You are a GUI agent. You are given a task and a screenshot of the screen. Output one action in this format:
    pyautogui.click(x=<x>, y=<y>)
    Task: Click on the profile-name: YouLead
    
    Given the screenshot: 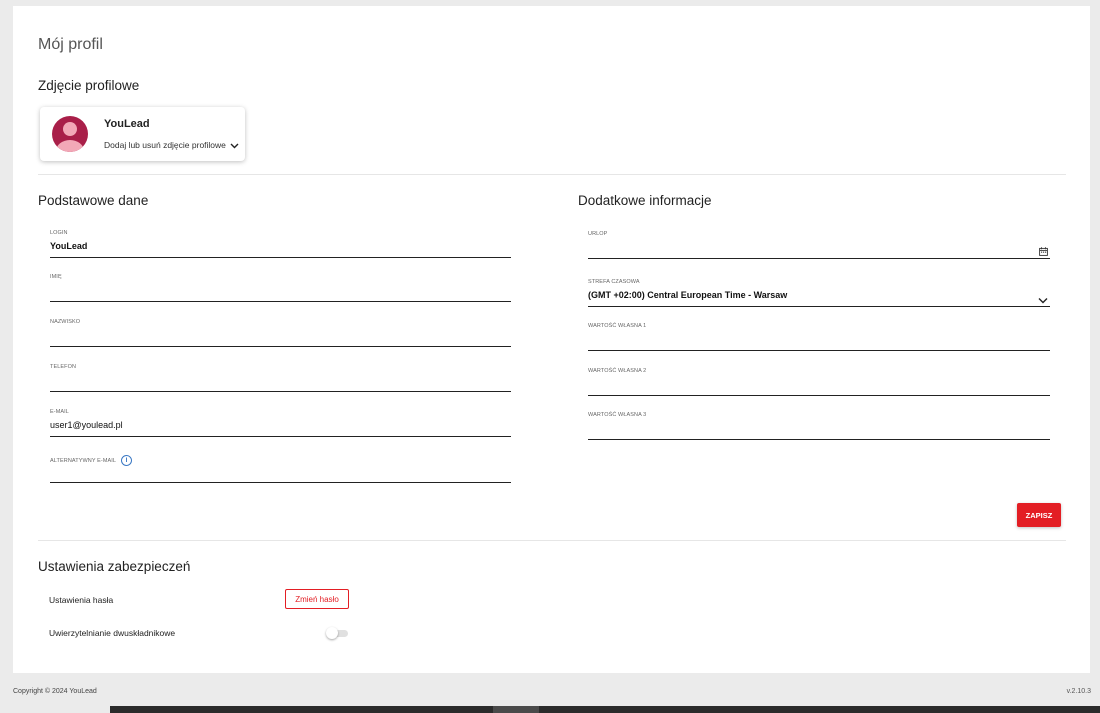 What is the action you would take?
    pyautogui.click(x=127, y=124)
    